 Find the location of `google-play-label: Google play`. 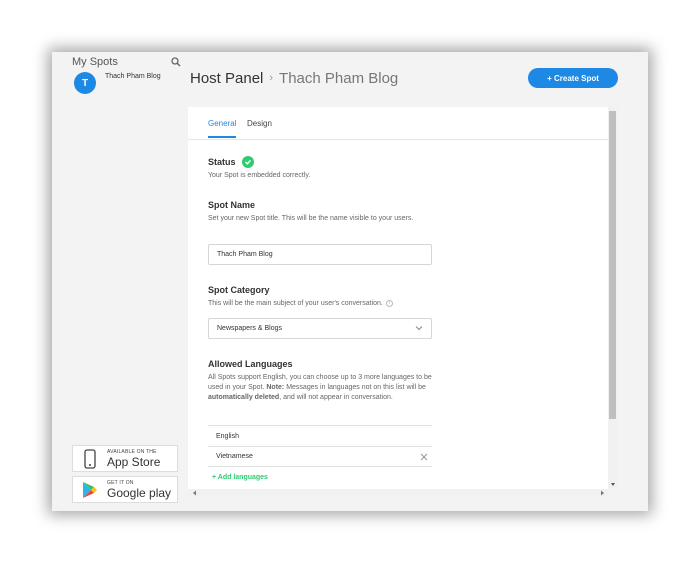

google-play-label: Google play is located at coordinates (139, 492).